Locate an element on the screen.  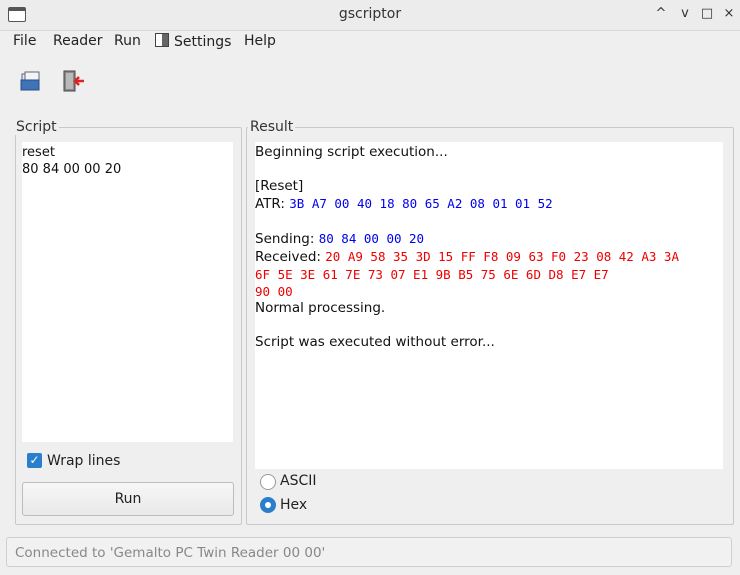
atr-label: ATR: is located at coordinates (272, 204).